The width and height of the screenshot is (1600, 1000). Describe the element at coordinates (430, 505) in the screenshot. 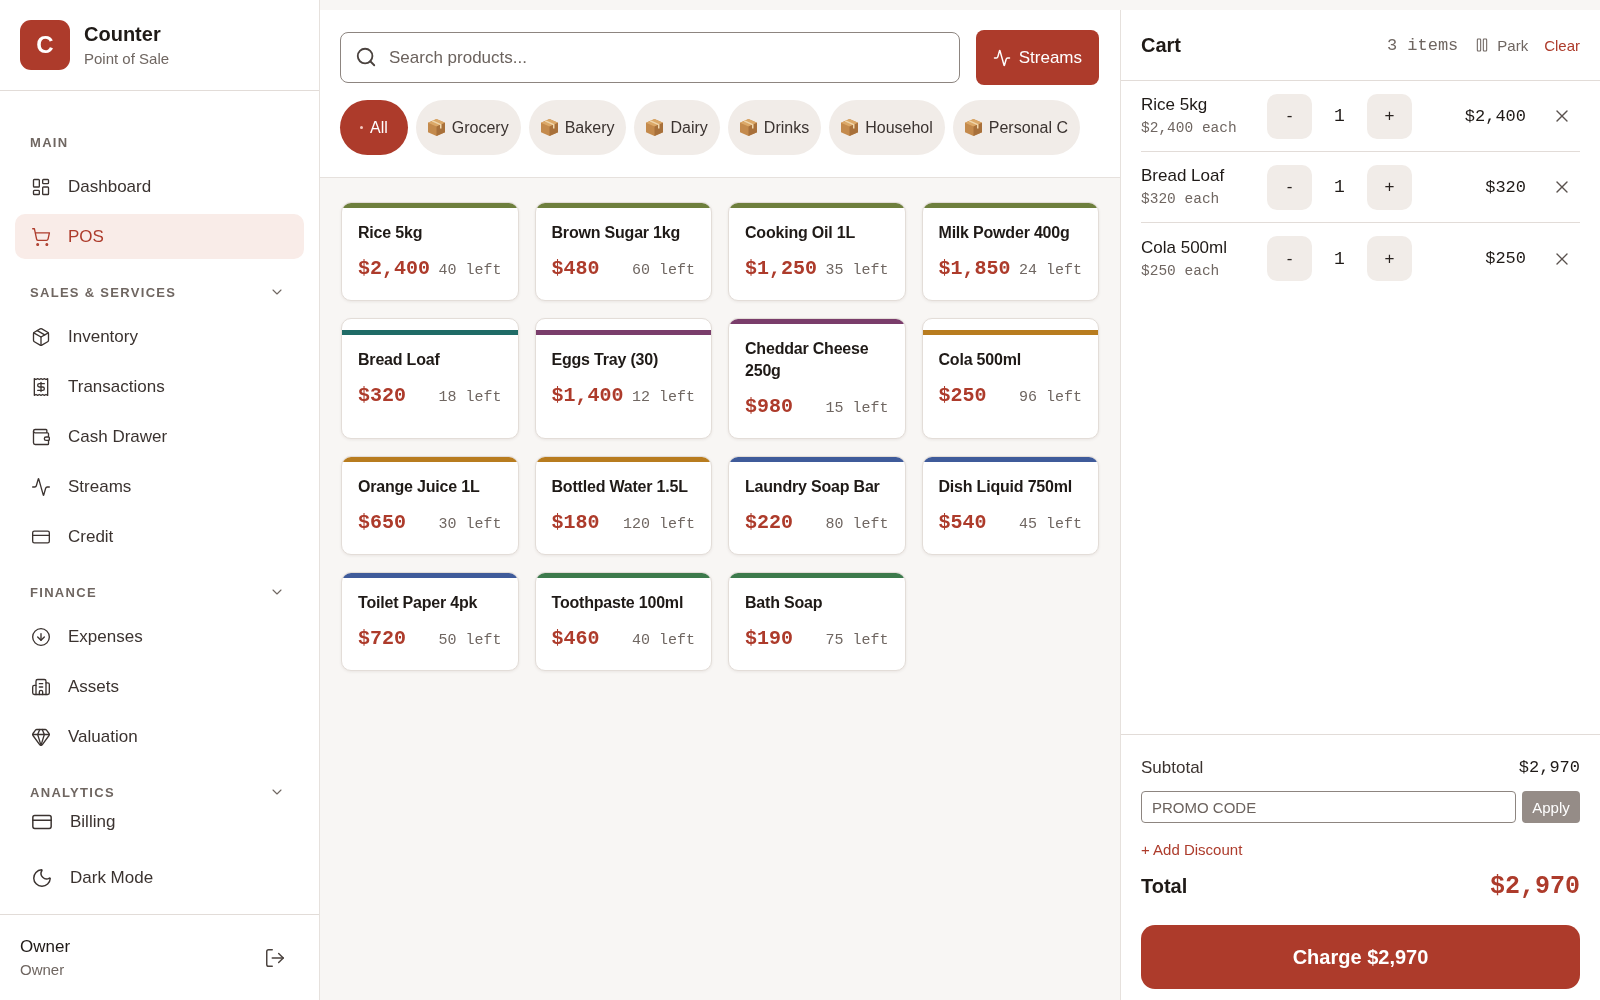

I see `product-card: Orange Juice 1L $650 30 left` at that location.